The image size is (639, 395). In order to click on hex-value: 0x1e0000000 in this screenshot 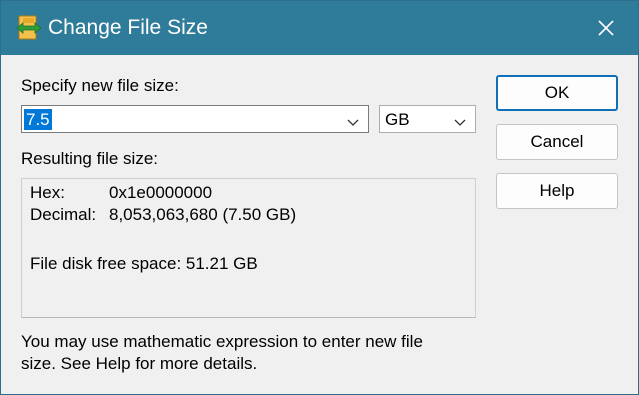, I will do `click(161, 192)`.